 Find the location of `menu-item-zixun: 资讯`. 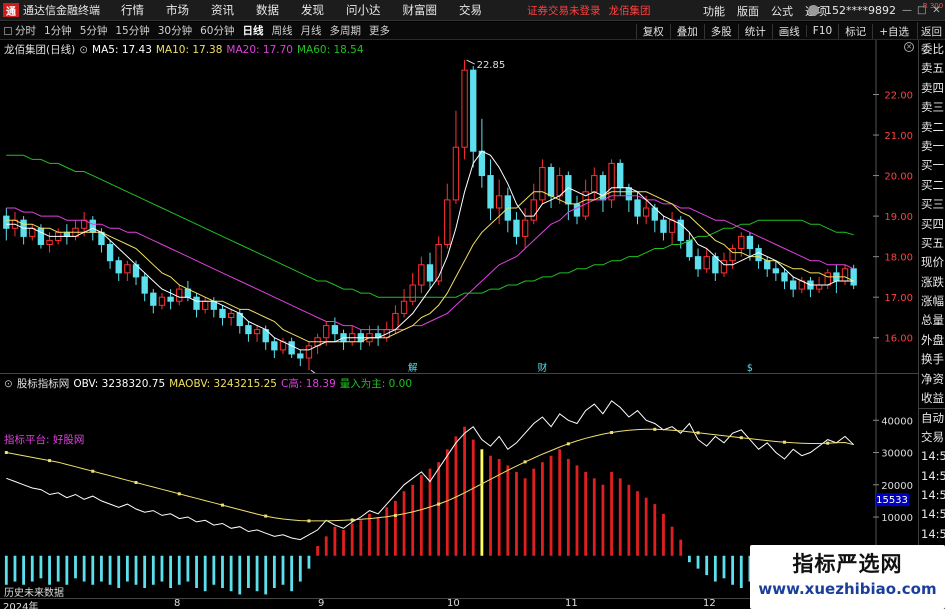

menu-item-zixun: 资讯 is located at coordinates (222, 10).